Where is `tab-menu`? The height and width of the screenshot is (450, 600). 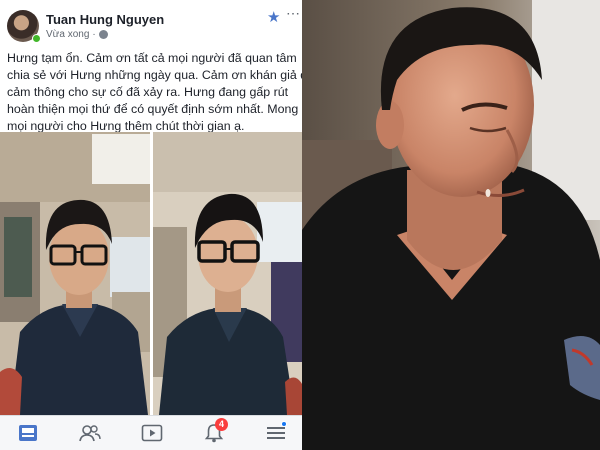
tab-menu is located at coordinates (276, 433).